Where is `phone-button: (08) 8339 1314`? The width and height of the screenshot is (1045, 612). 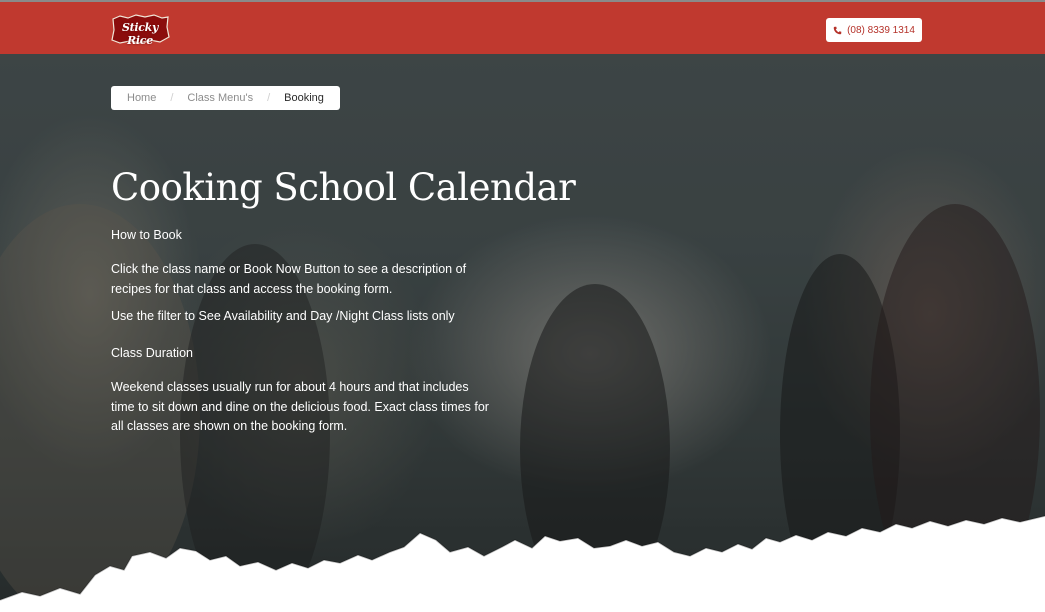 phone-button: (08) 8339 1314 is located at coordinates (874, 30).